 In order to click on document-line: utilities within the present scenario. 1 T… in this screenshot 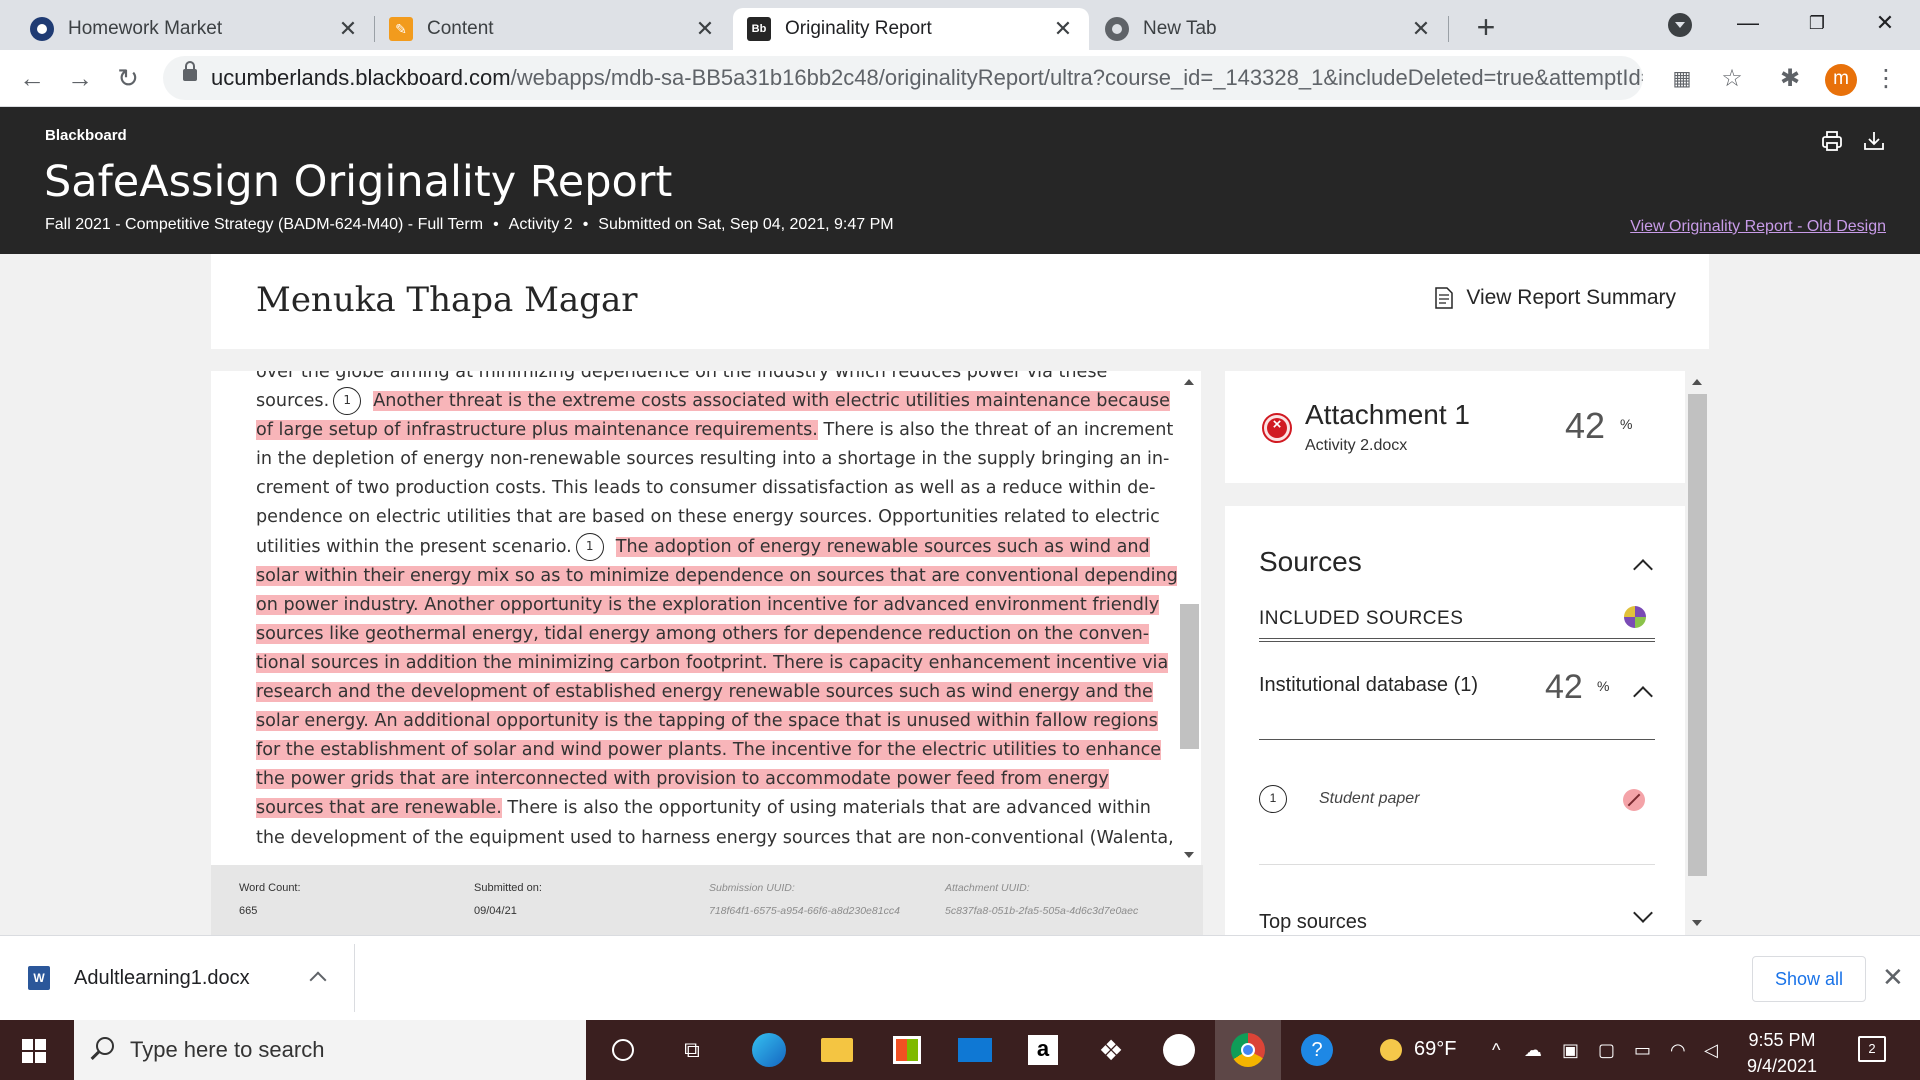, I will do `click(703, 547)`.